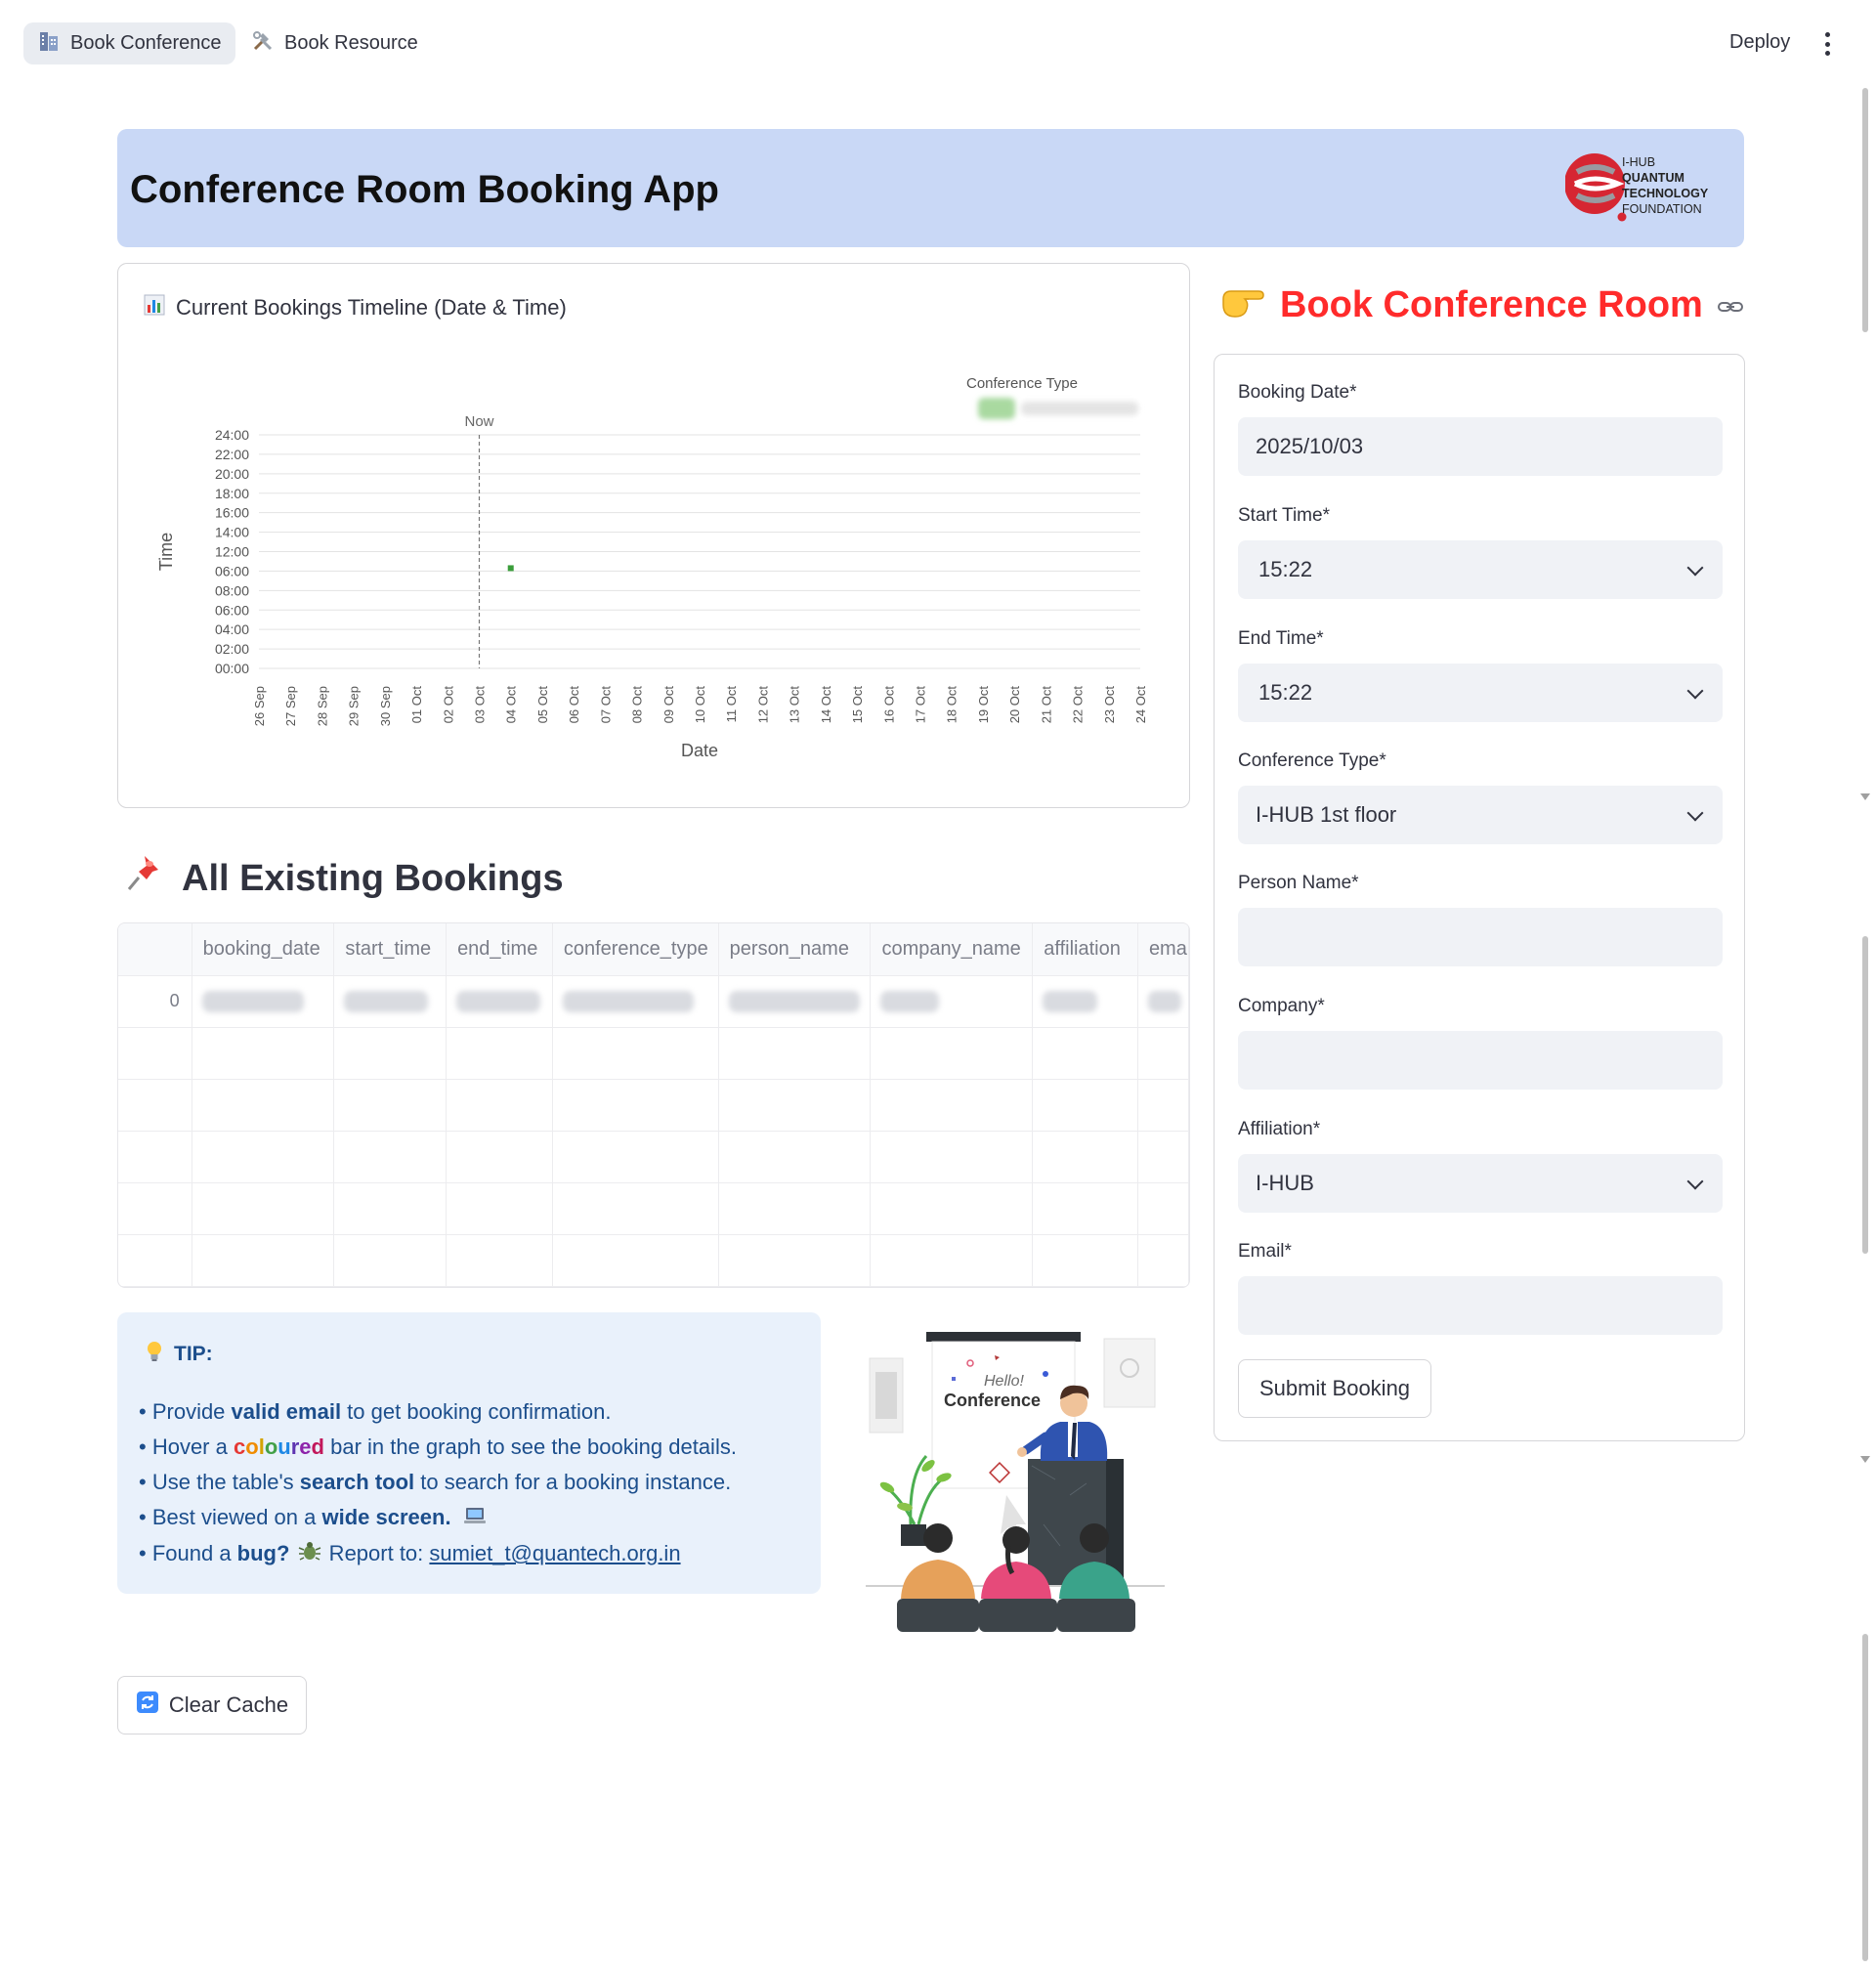 This screenshot has height=1970, width=1876. What do you see at coordinates (636, 949) in the screenshot?
I see `column-header: conference_type` at bounding box center [636, 949].